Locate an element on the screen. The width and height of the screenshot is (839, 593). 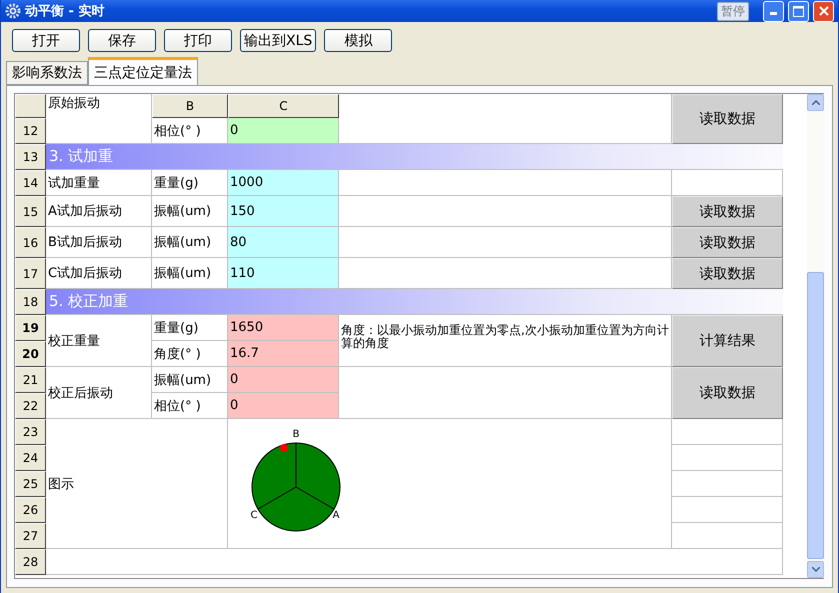
row-header: 28 is located at coordinates (30, 562).